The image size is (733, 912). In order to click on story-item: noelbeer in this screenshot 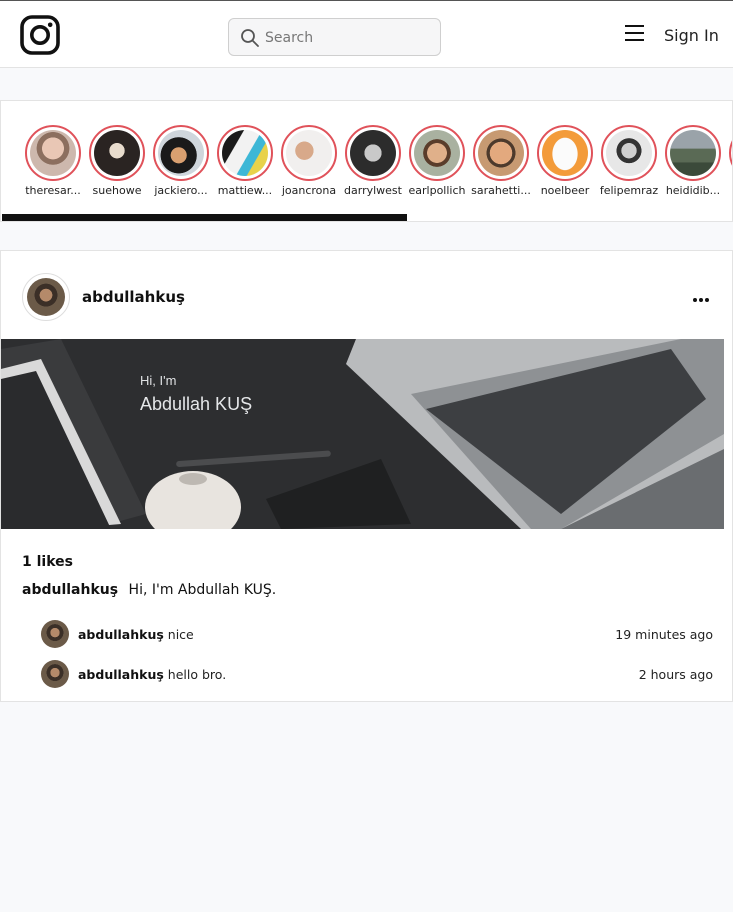, I will do `click(565, 164)`.